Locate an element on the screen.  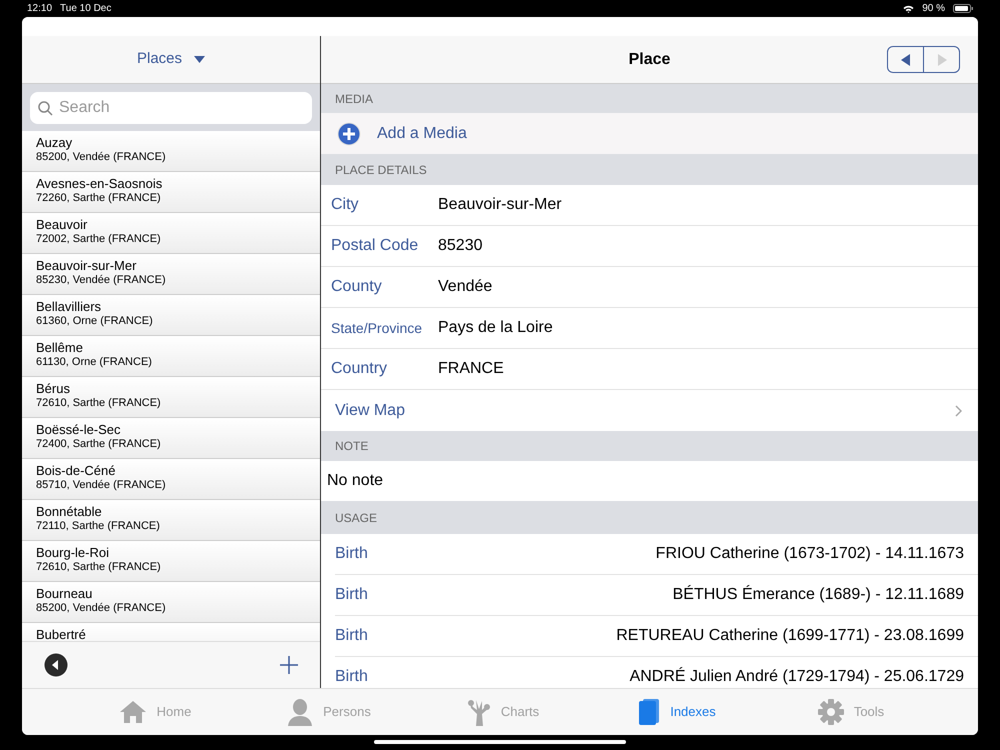
place-name: Bellême is located at coordinates (60, 347).